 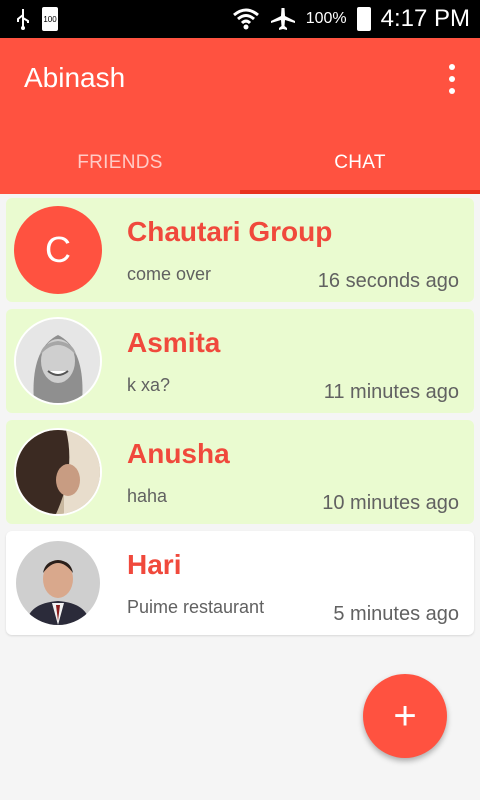 What do you see at coordinates (391, 392) in the screenshot?
I see `chat-time: 11 minutes ago` at bounding box center [391, 392].